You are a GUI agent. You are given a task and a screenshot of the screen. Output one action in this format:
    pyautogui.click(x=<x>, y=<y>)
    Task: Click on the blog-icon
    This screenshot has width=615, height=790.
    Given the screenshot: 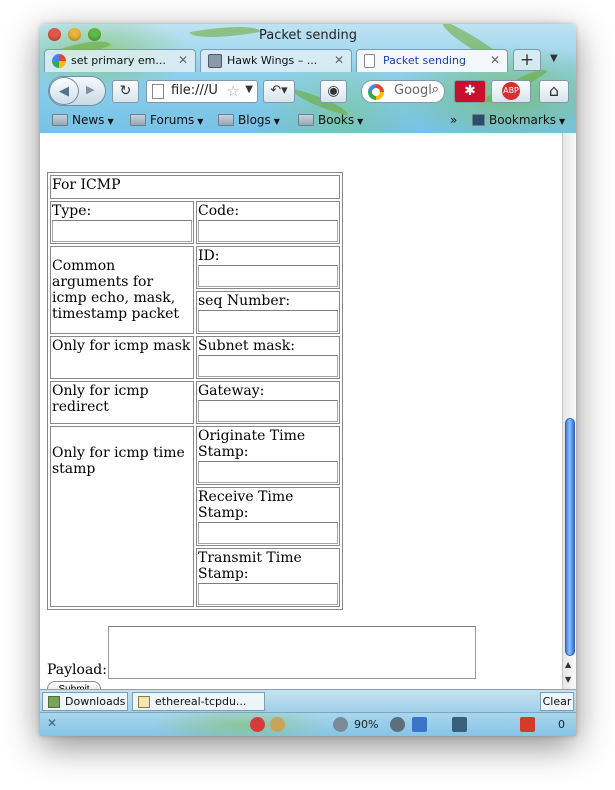 What is the action you would take?
    pyautogui.click(x=397, y=724)
    